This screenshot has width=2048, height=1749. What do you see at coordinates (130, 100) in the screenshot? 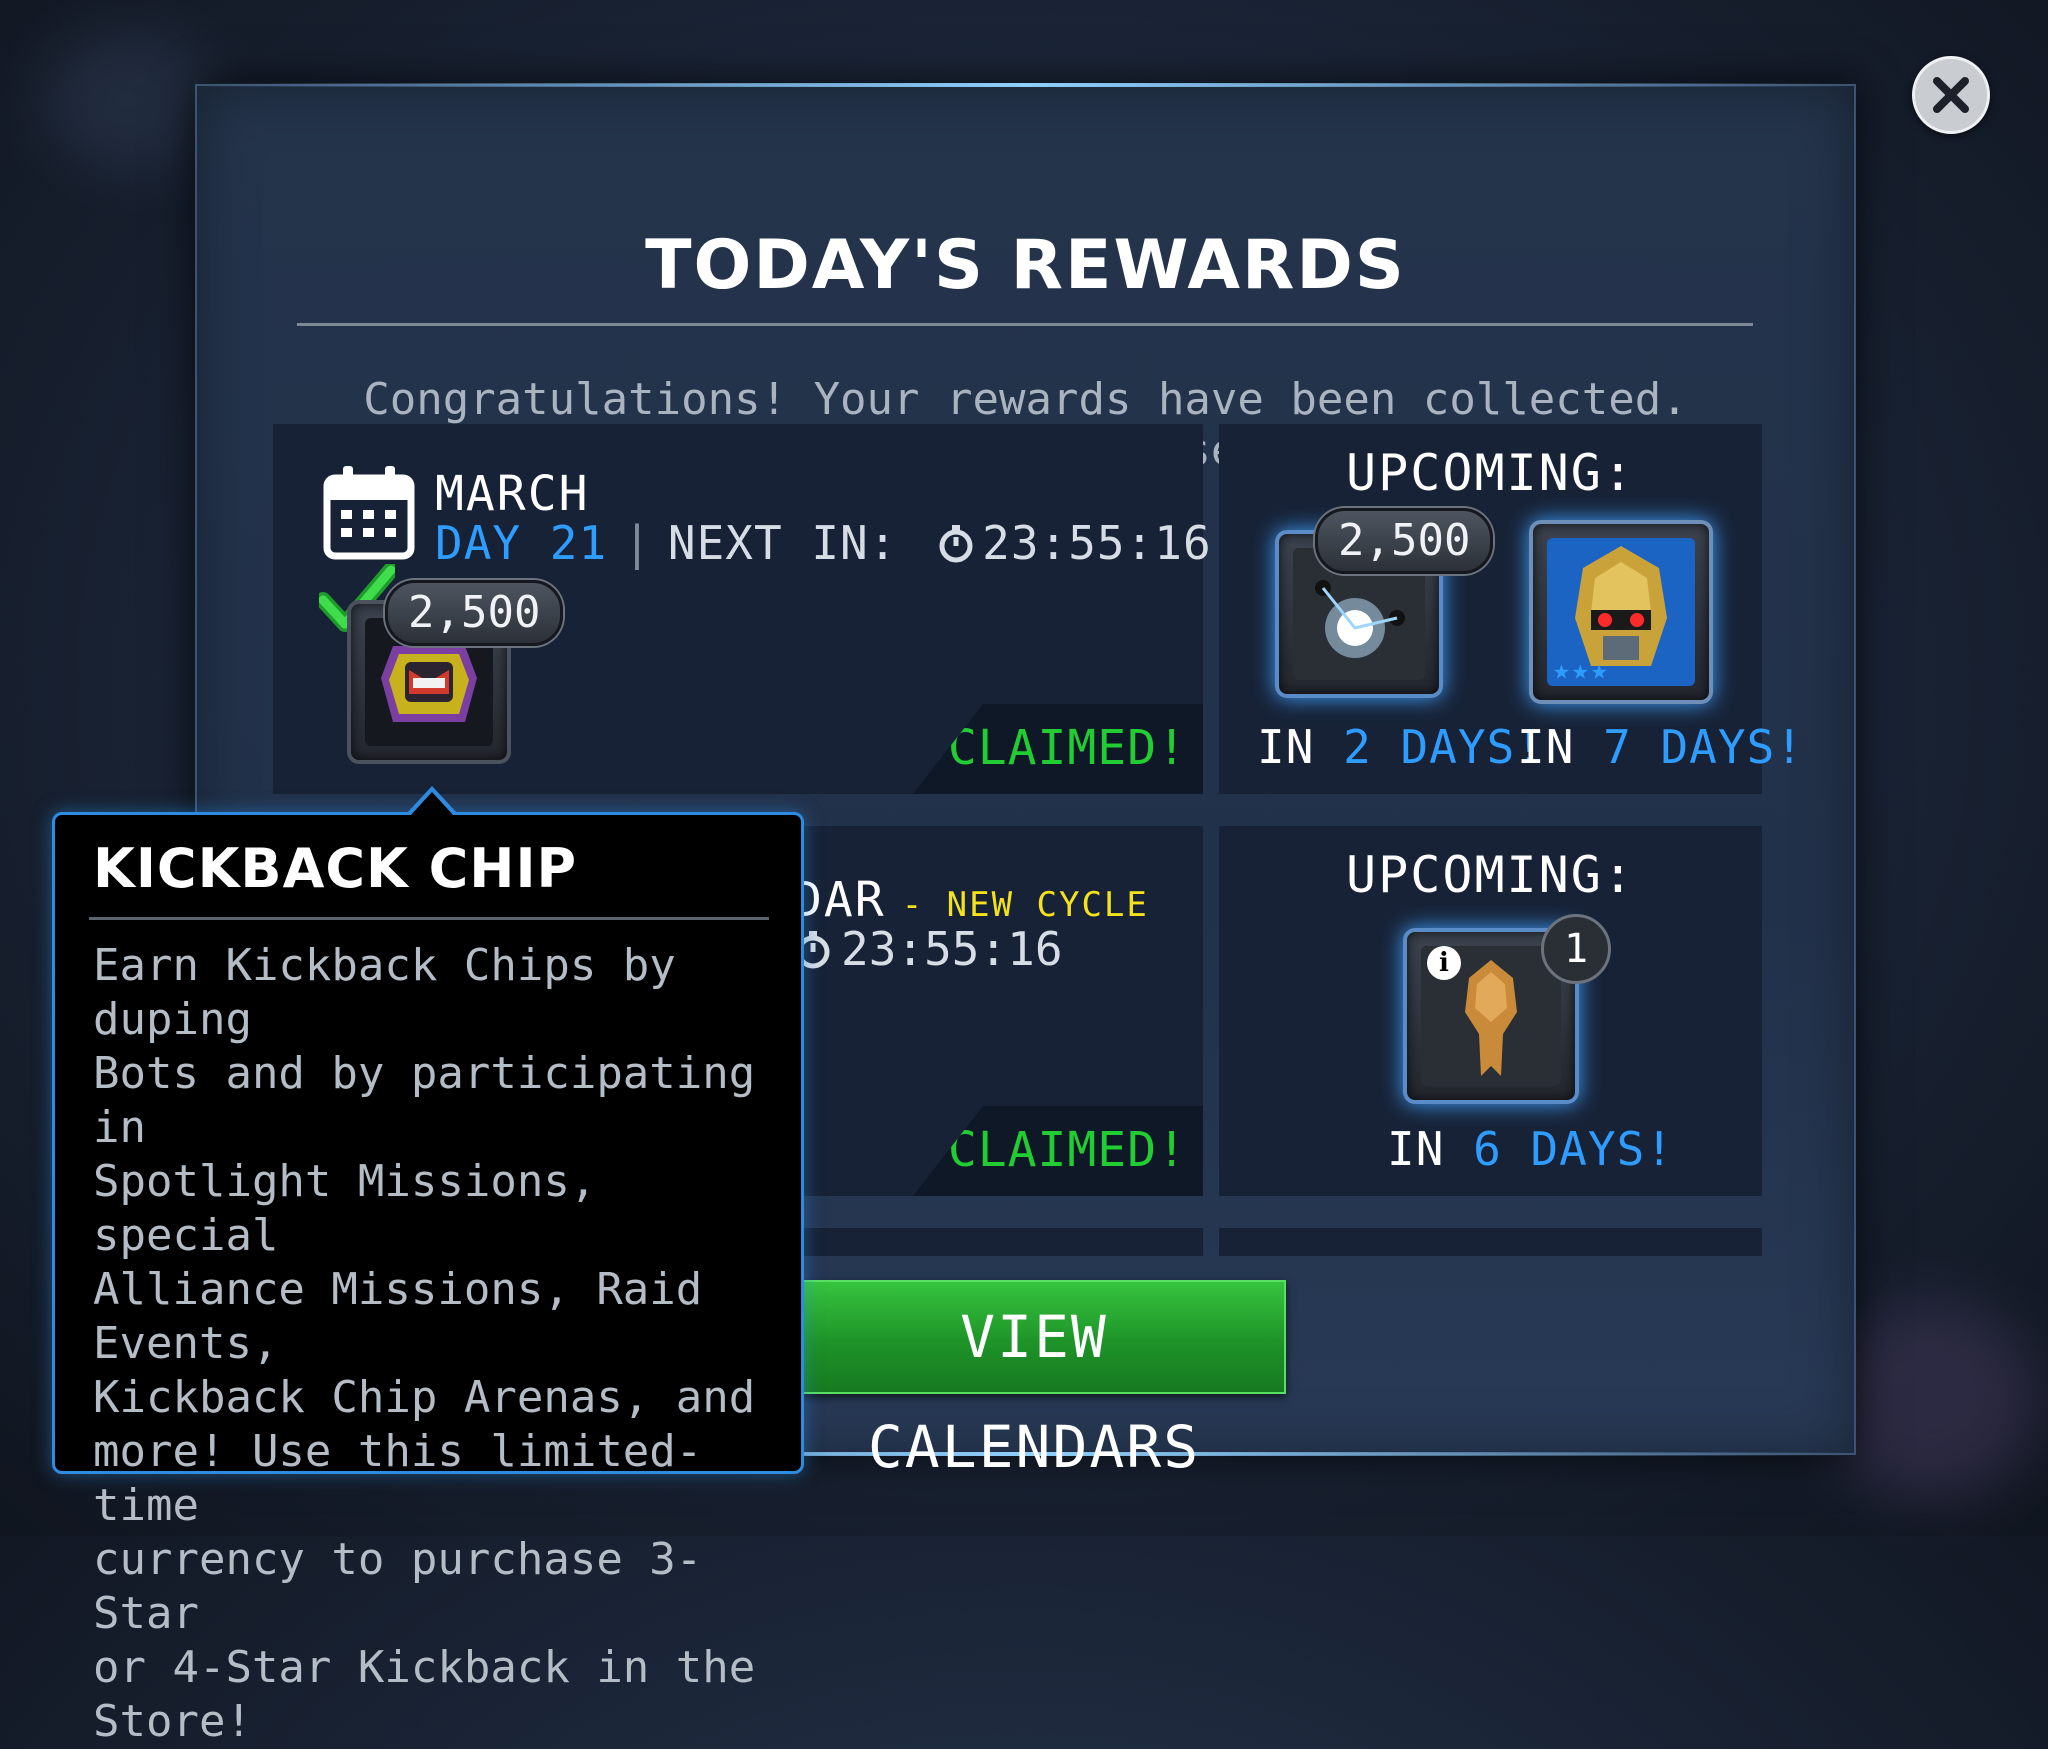
I see `background-blur` at bounding box center [130, 100].